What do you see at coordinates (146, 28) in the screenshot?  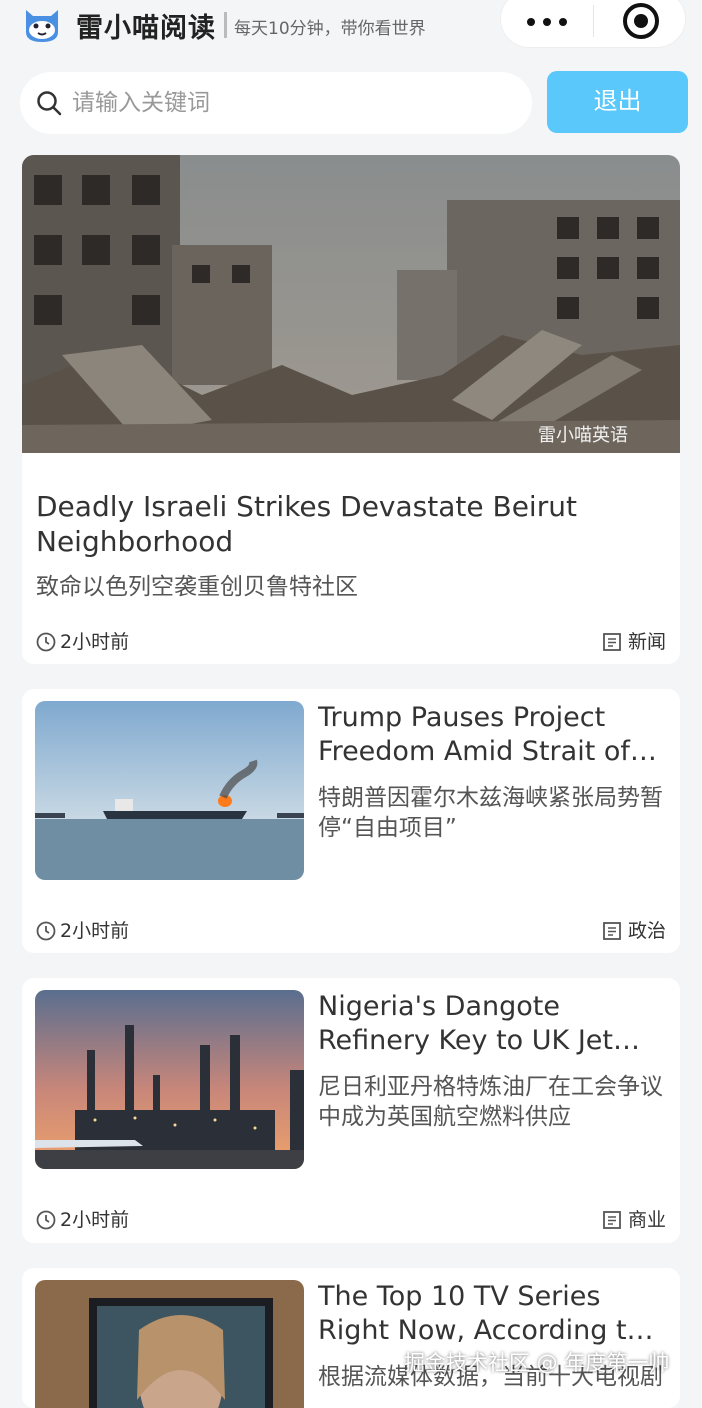 I see `app-title: 雷小喵阅读` at bounding box center [146, 28].